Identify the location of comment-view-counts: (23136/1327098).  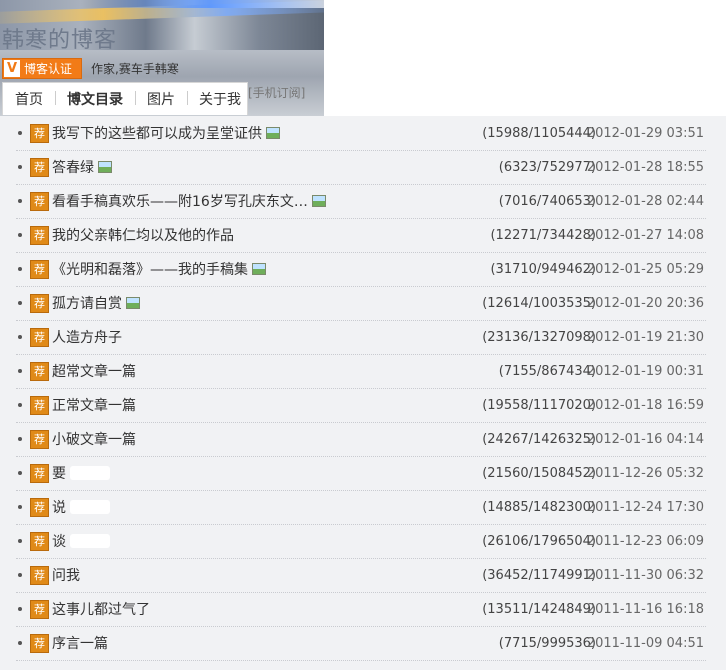
(539, 337).